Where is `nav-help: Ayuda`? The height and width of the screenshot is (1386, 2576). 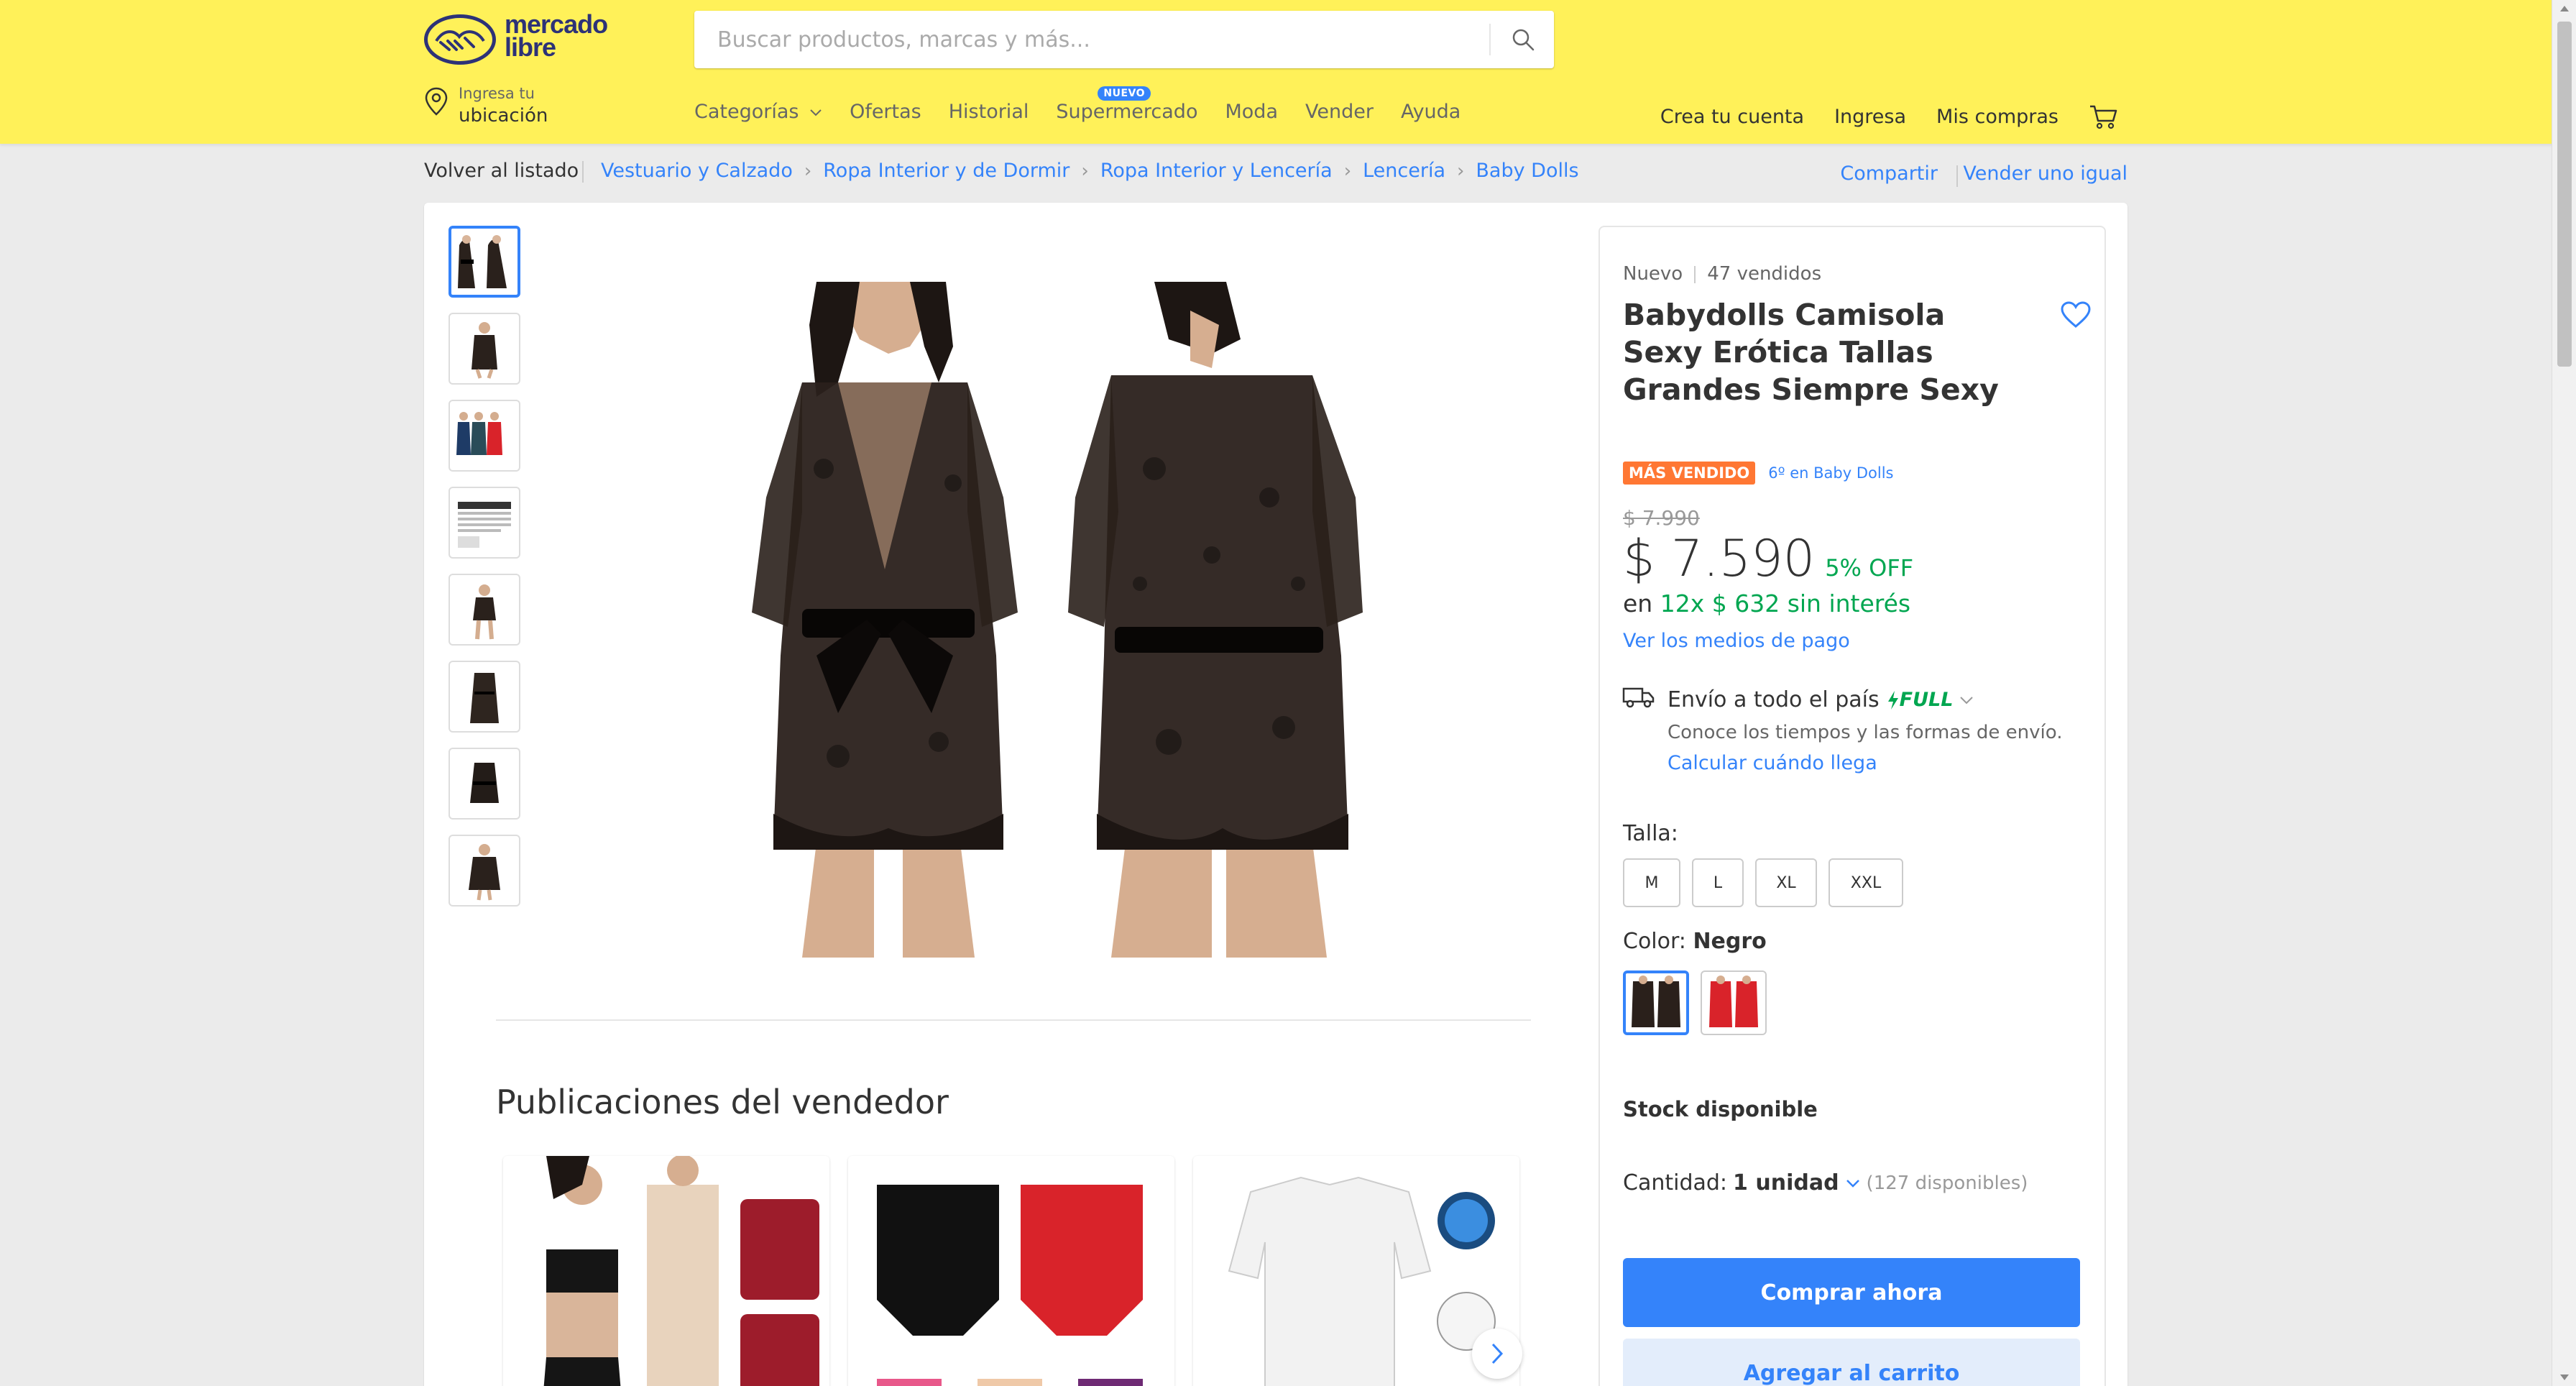
nav-help: Ayuda is located at coordinates (1430, 115).